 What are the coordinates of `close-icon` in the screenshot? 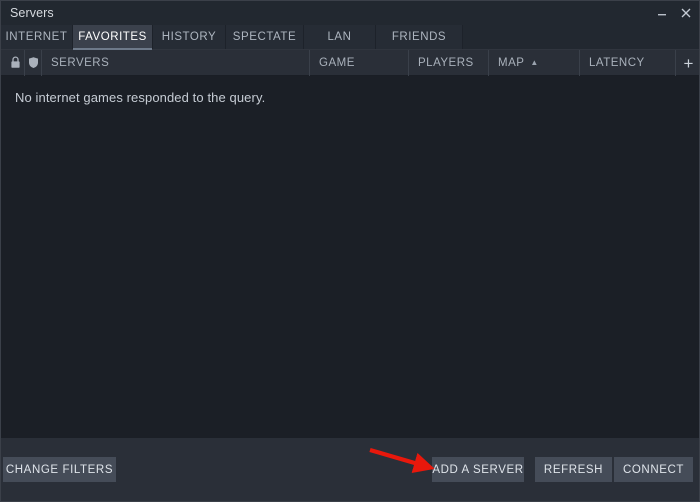 It's located at (686, 13).